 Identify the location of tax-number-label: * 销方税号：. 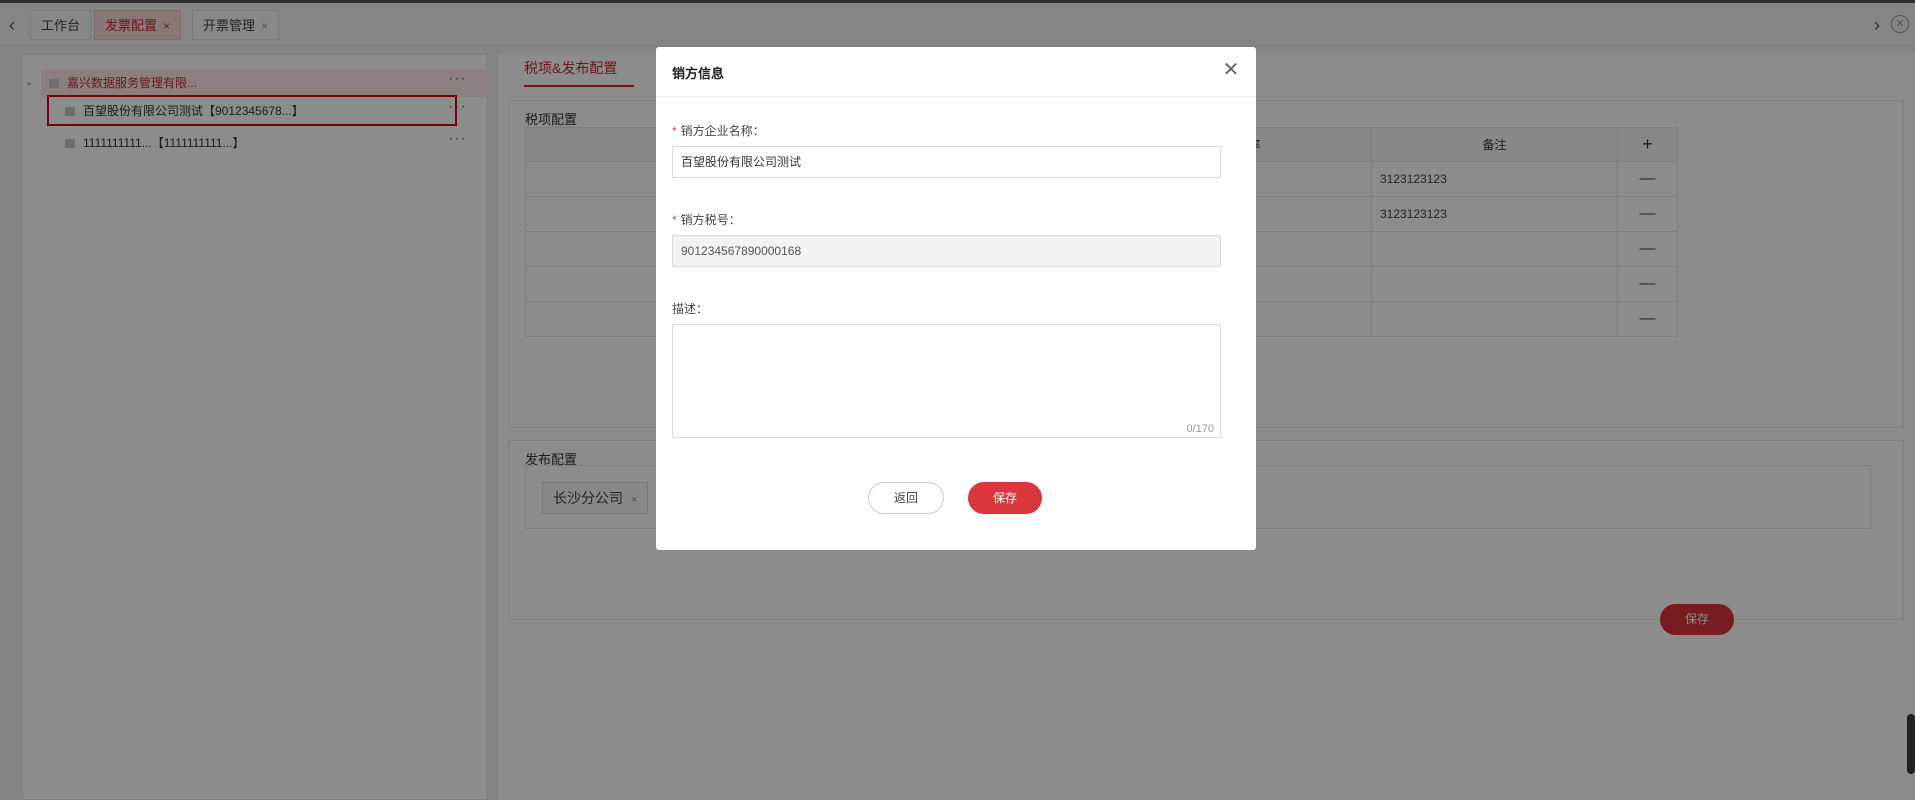
(706, 220).